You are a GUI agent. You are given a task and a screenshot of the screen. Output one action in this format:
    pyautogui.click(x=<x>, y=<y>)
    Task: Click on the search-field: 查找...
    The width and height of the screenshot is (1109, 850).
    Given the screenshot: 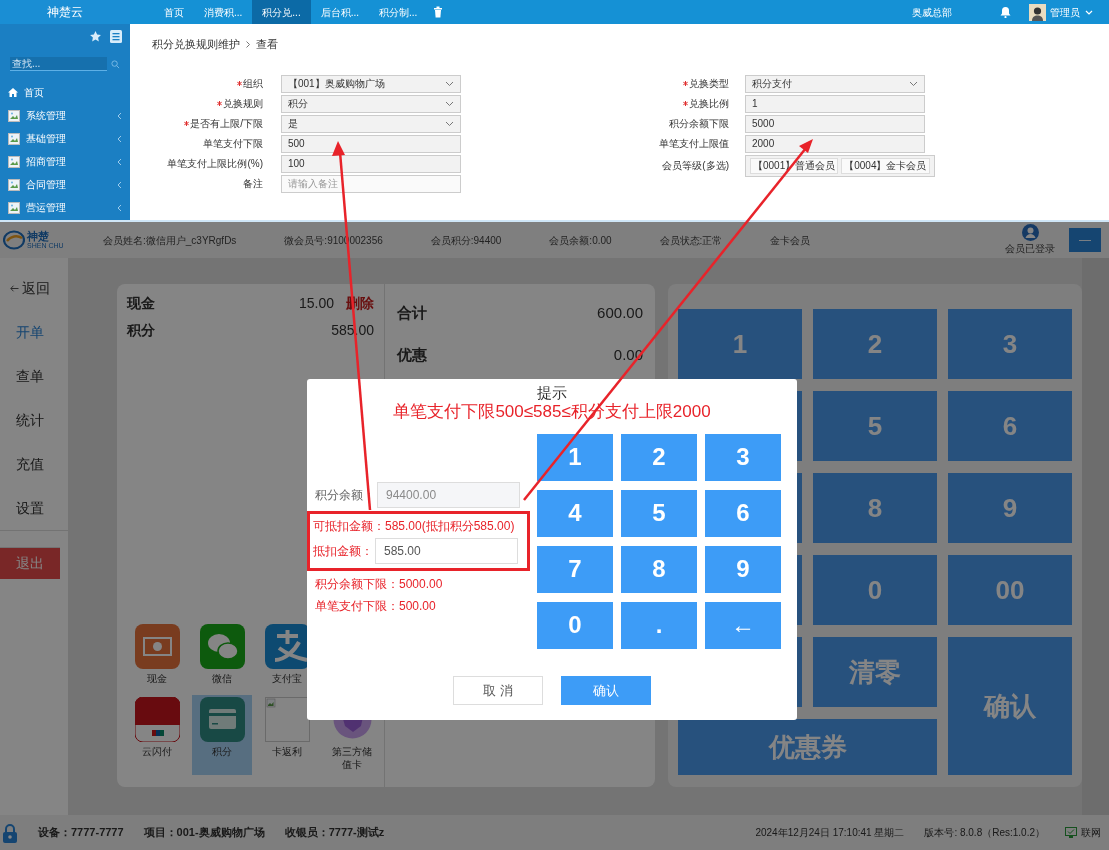 What is the action you would take?
    pyautogui.click(x=58, y=64)
    